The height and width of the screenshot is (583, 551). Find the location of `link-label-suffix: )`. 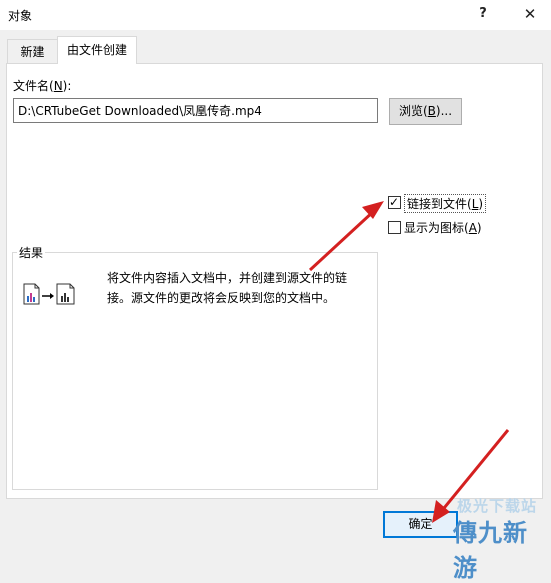

link-label-suffix: ) is located at coordinates (481, 204).